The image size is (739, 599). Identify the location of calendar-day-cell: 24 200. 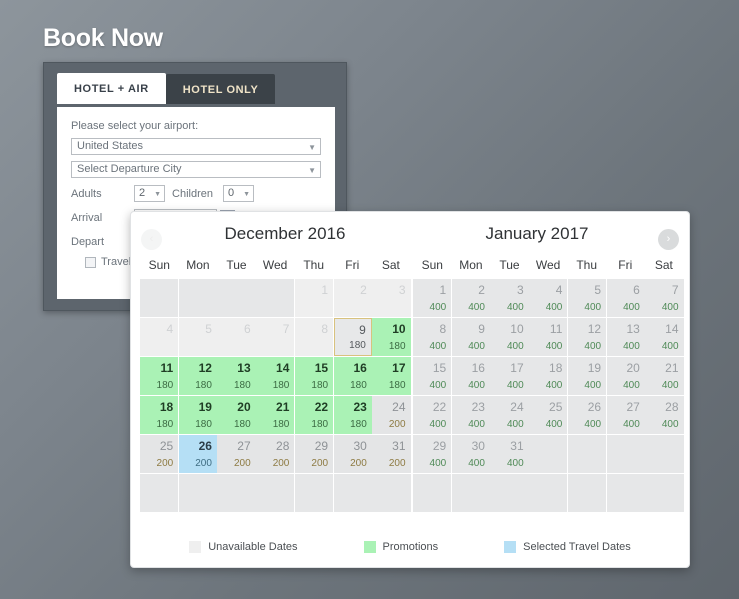
(391, 415).